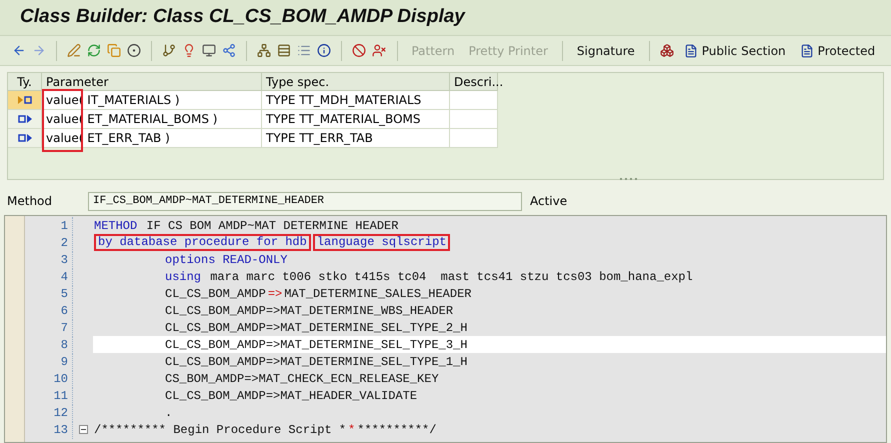 The width and height of the screenshot is (891, 443). I want to click on code-token: by database procedure for hdb, so click(202, 242).